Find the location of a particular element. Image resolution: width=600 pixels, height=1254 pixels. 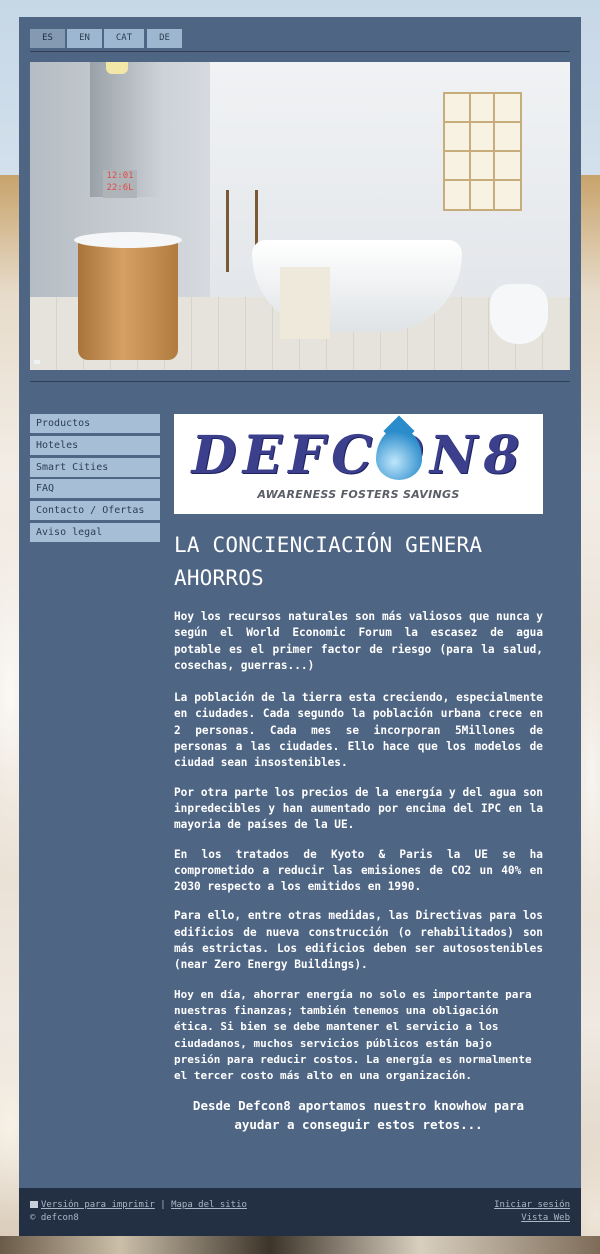

image-marker is located at coordinates (37, 362).